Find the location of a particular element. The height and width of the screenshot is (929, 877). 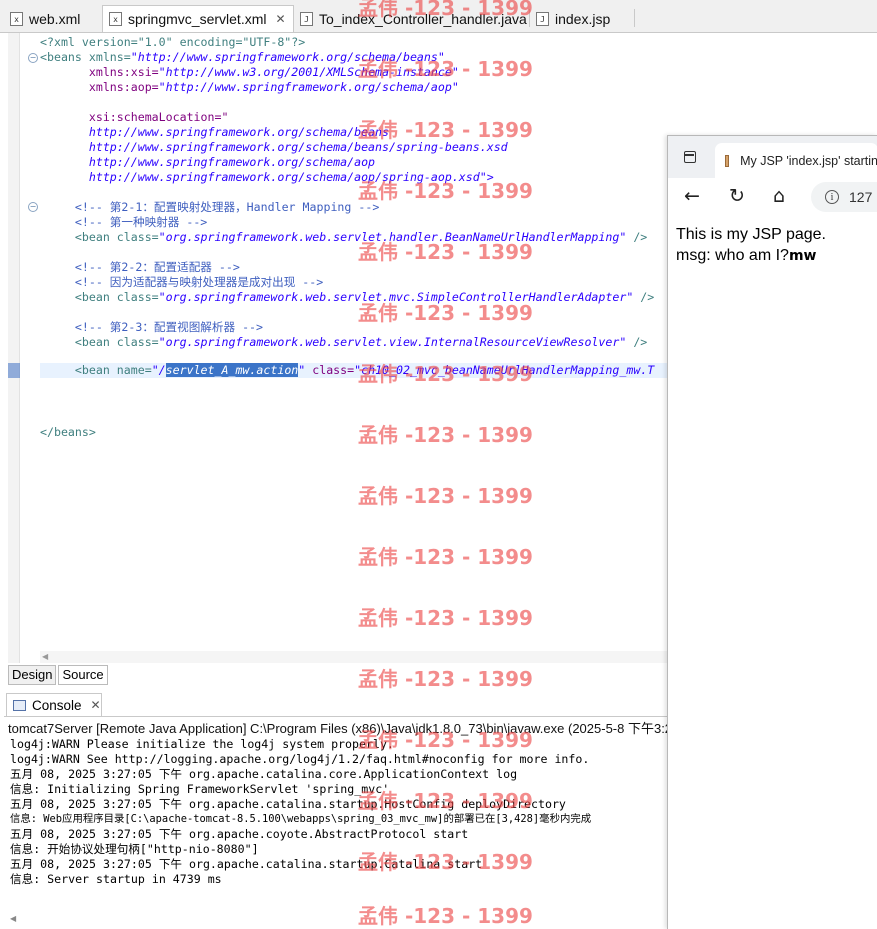

browser-tab-strip: My JSP 'index.jsp' startin is located at coordinates (772, 157).